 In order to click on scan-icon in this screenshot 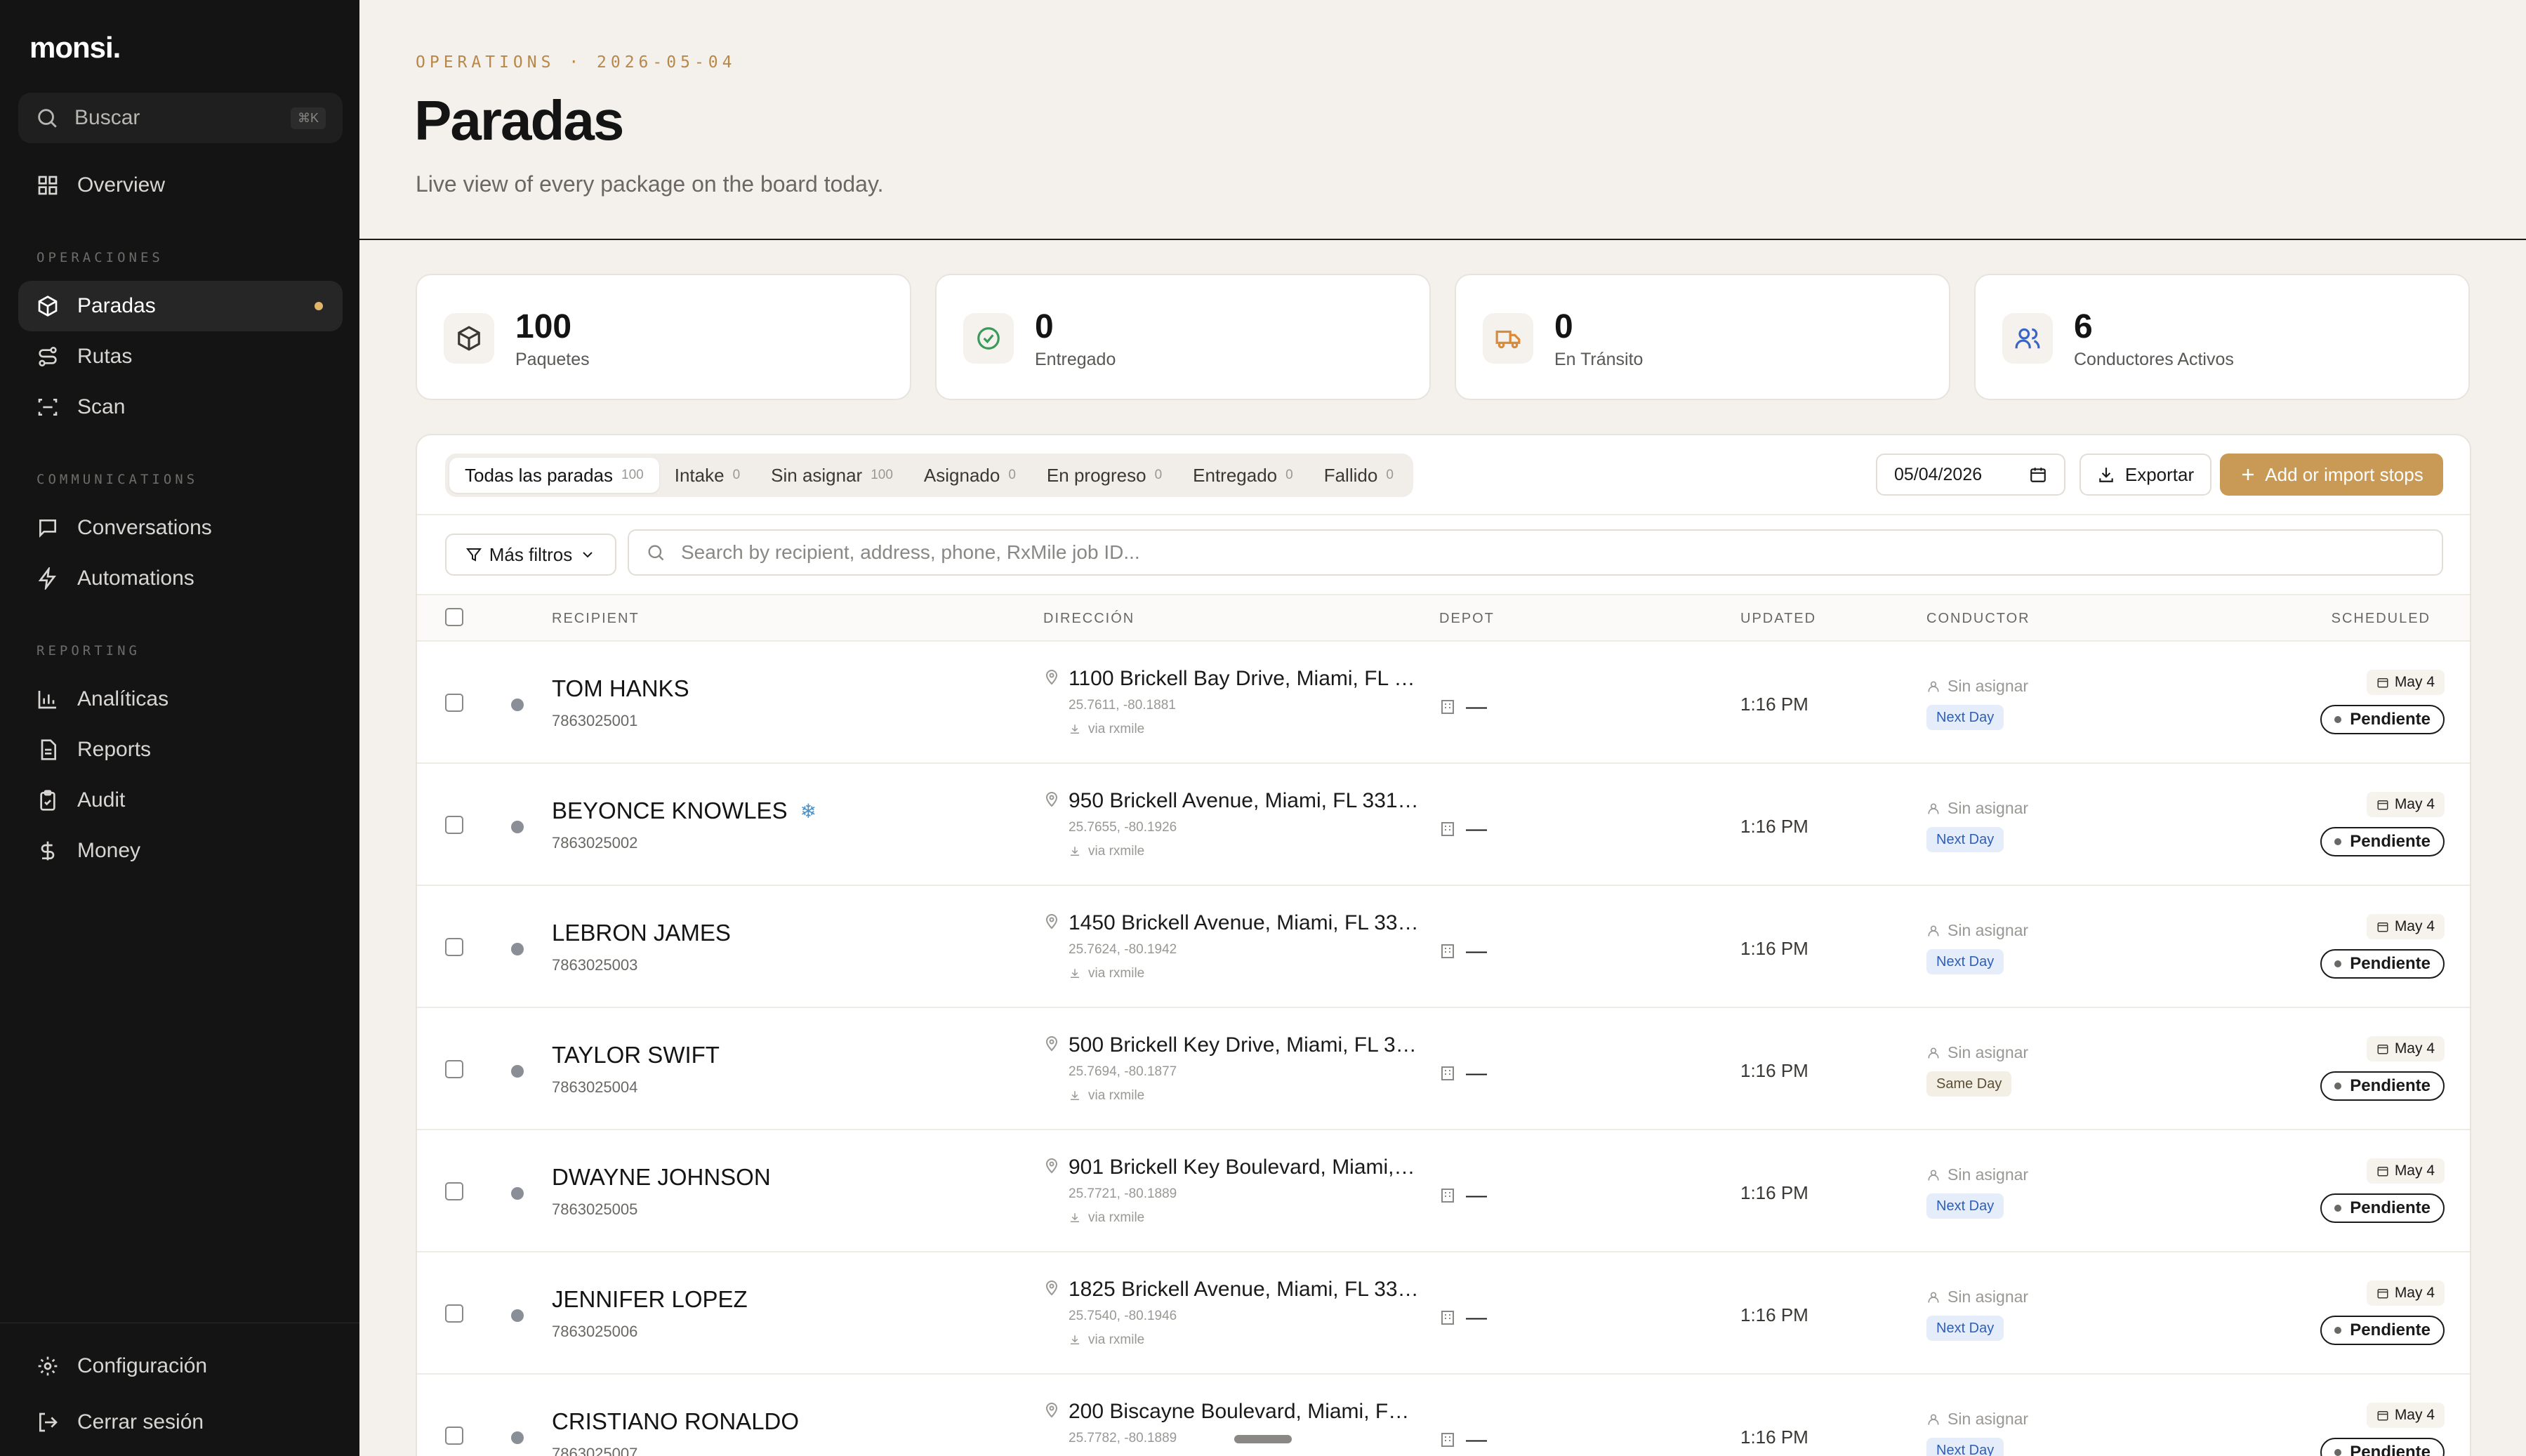, I will do `click(48, 408)`.